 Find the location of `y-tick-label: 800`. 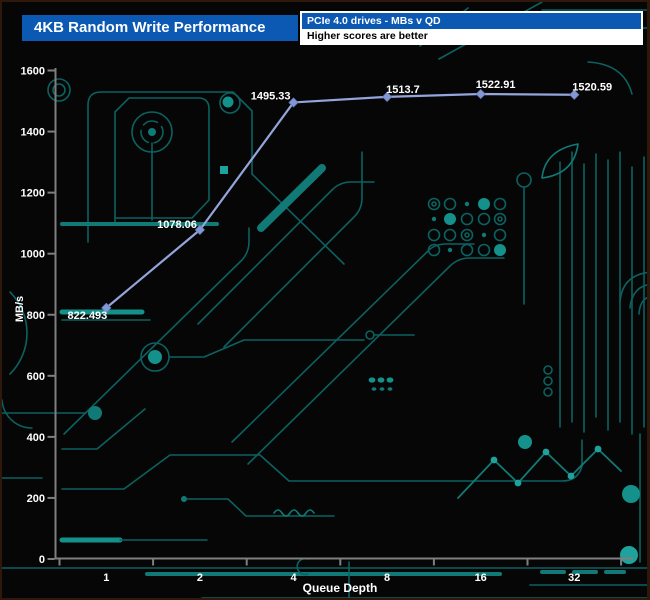

y-tick-label: 800 is located at coordinates (36, 316).